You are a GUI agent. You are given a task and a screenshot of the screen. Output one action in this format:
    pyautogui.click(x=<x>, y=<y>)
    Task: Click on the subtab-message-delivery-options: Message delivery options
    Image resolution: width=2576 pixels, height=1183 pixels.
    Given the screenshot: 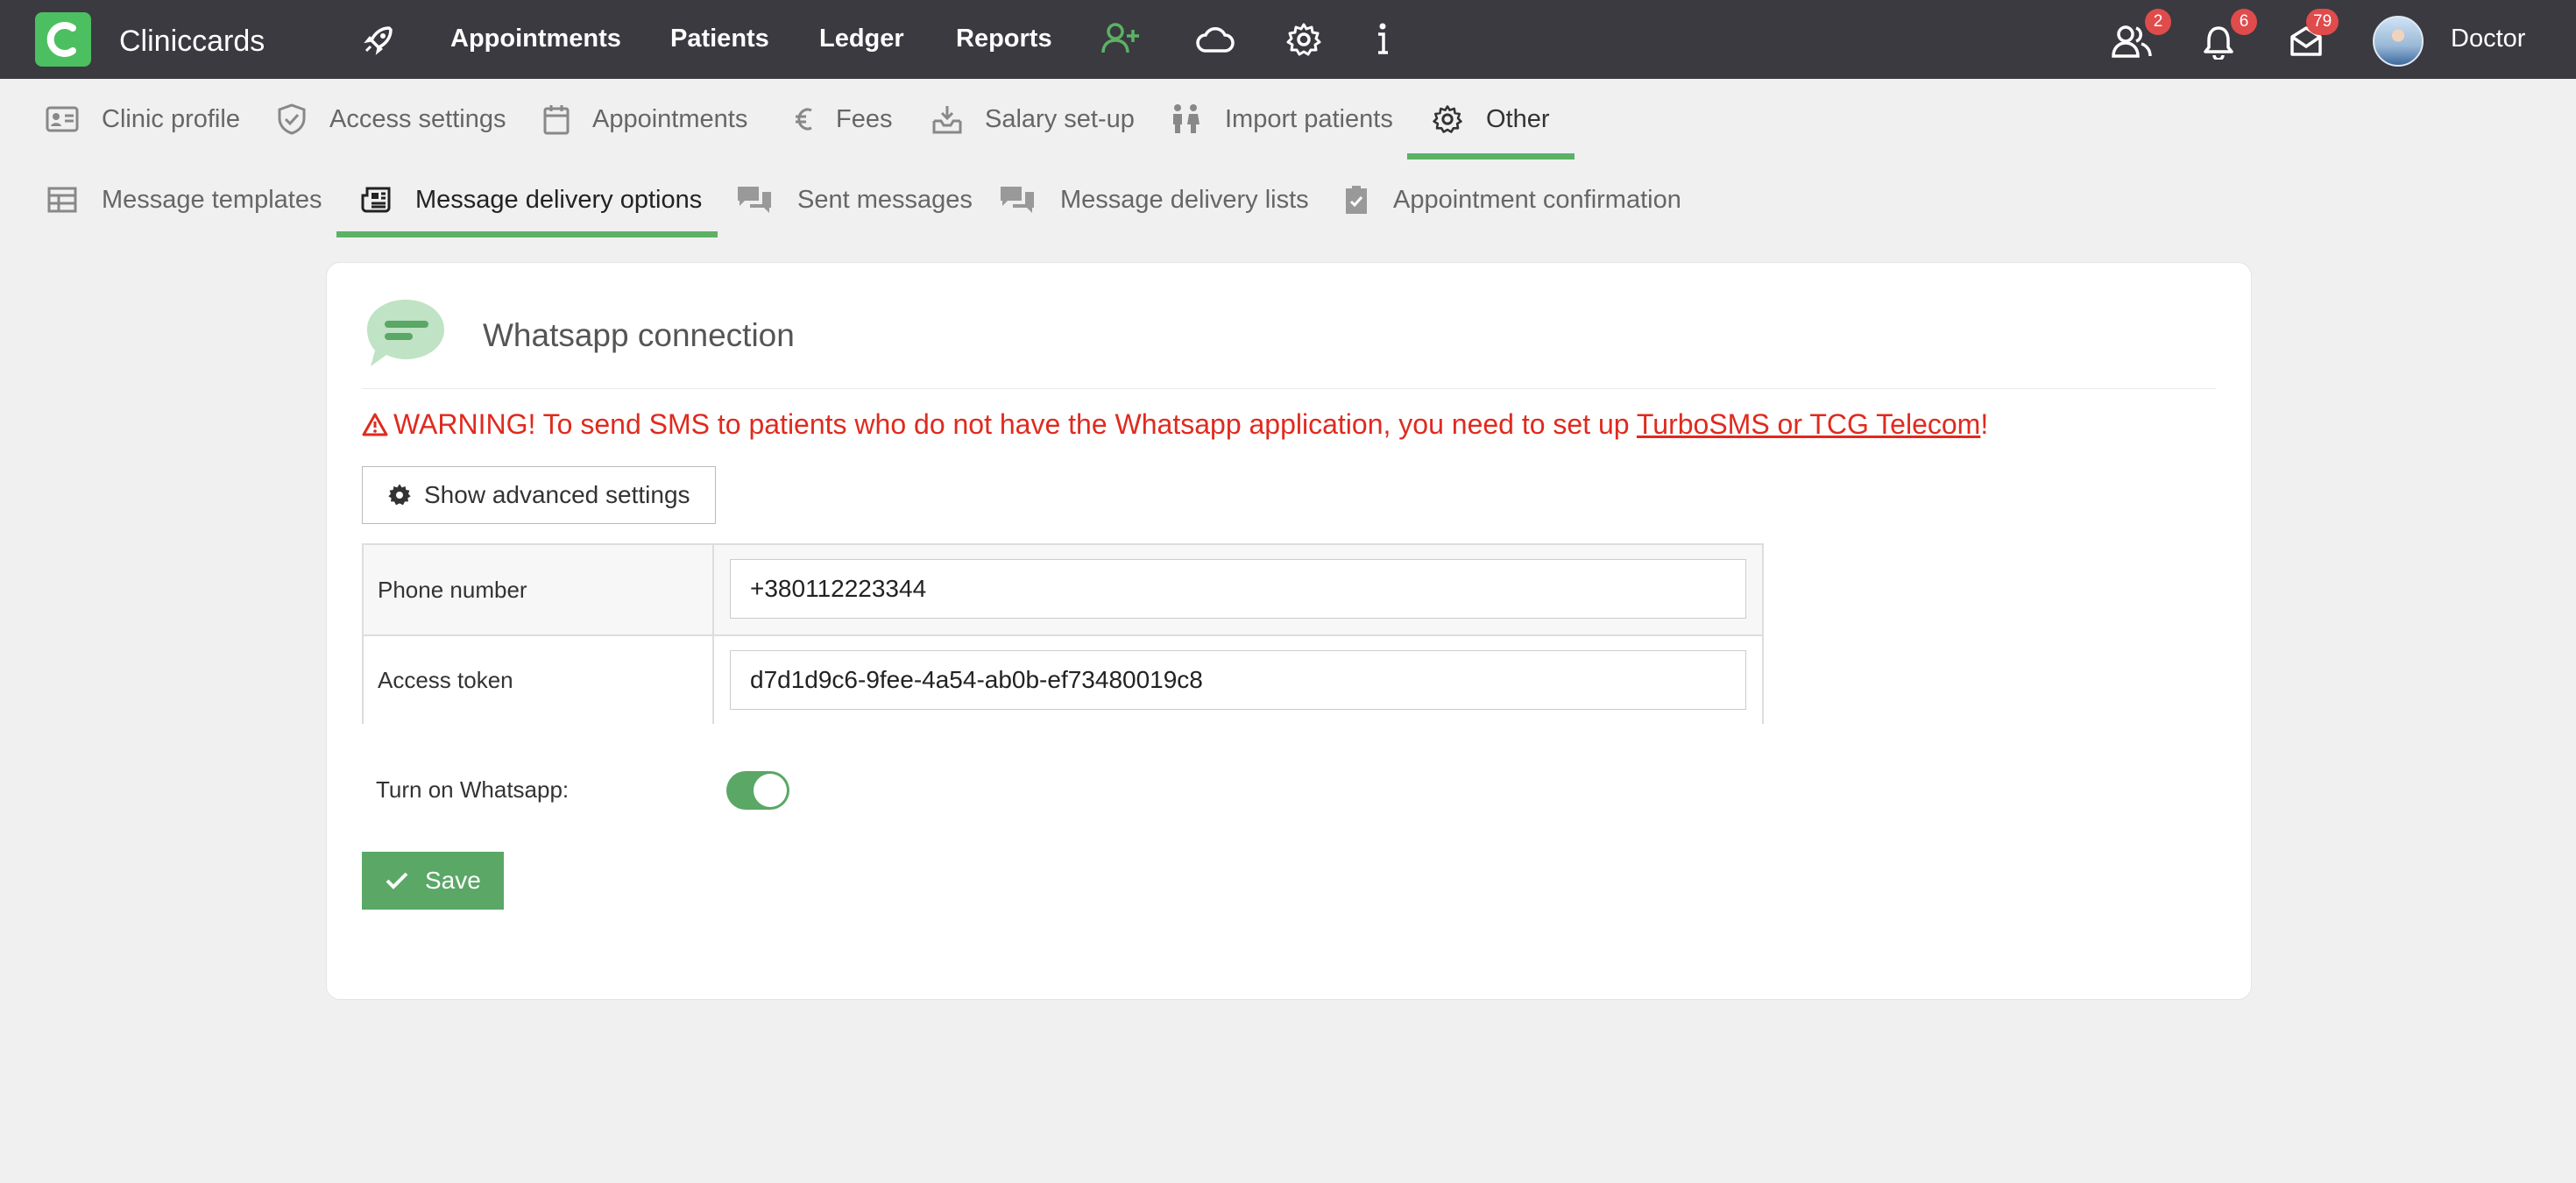 What is the action you would take?
    pyautogui.click(x=527, y=199)
    